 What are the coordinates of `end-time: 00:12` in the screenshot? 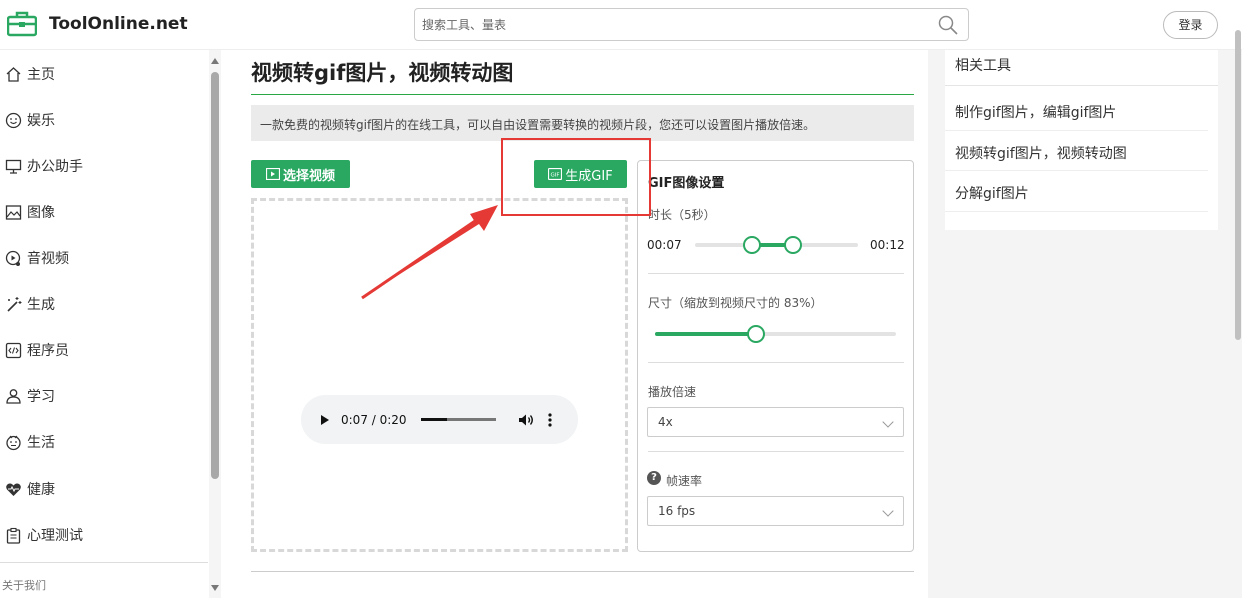 It's located at (887, 245).